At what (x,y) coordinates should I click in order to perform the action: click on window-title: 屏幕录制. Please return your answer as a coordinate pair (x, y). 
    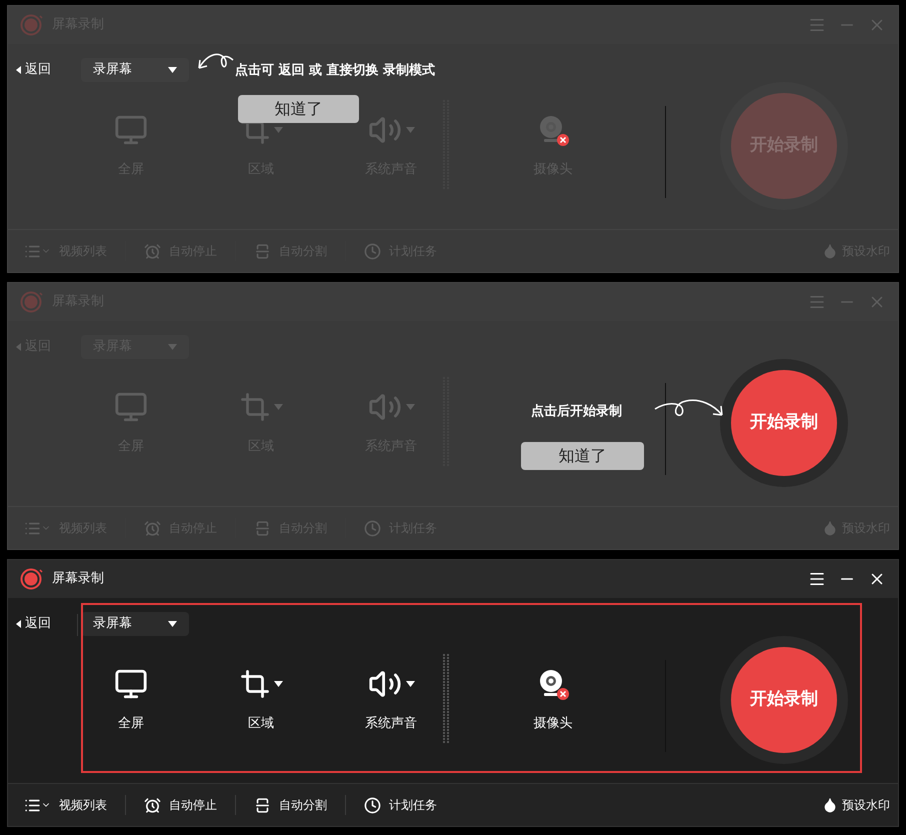
    Looking at the image, I should click on (78, 579).